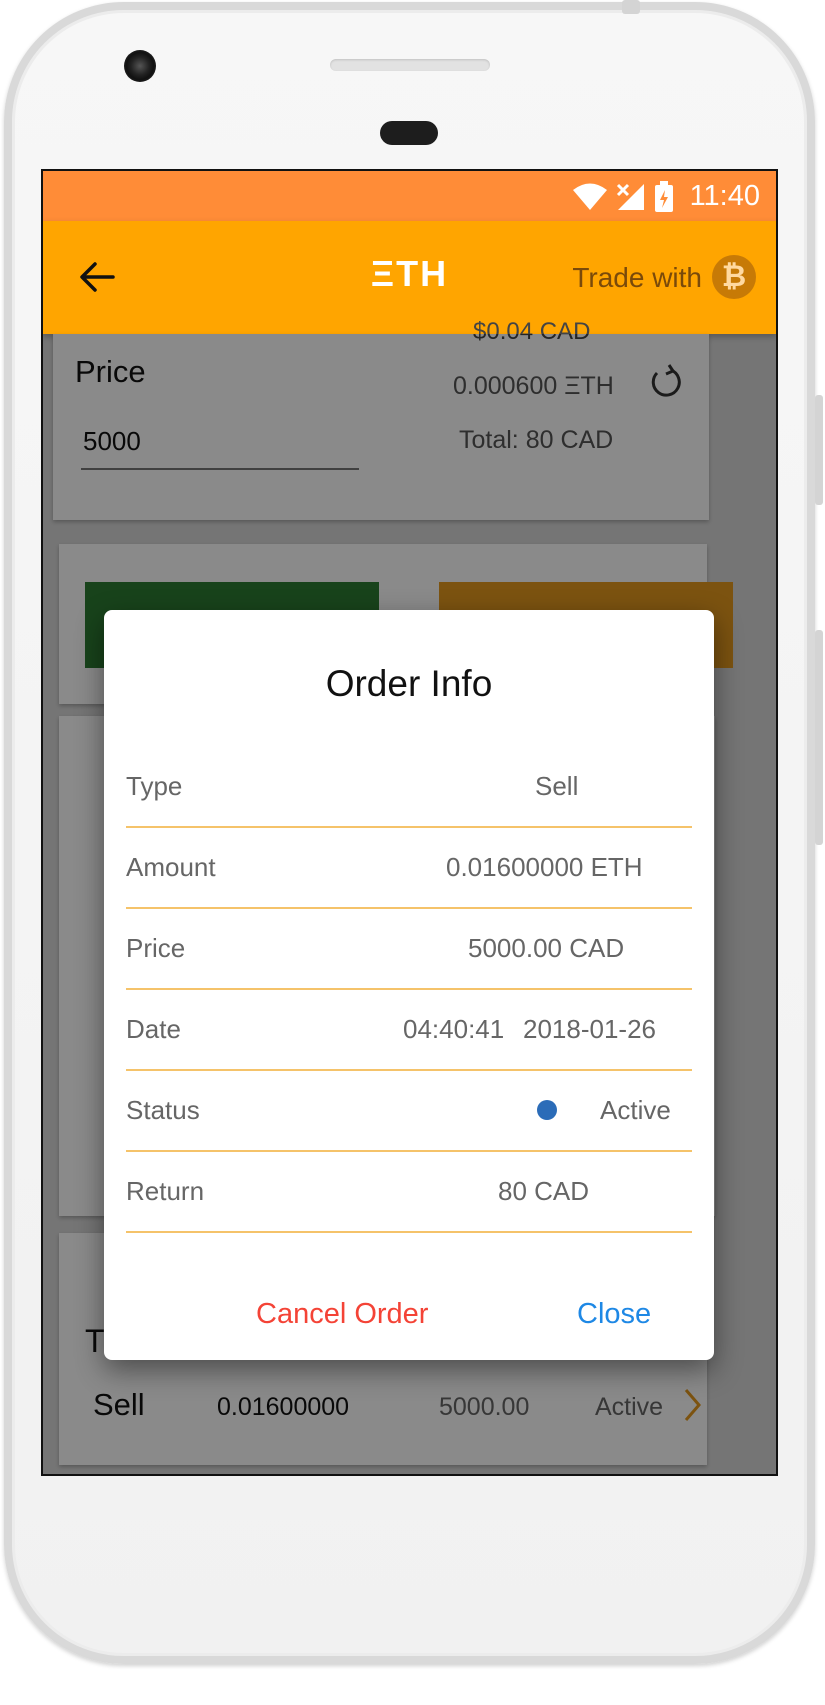 The image size is (825, 1705). Describe the element at coordinates (614, 1314) in the screenshot. I see `close-button: Close` at that location.